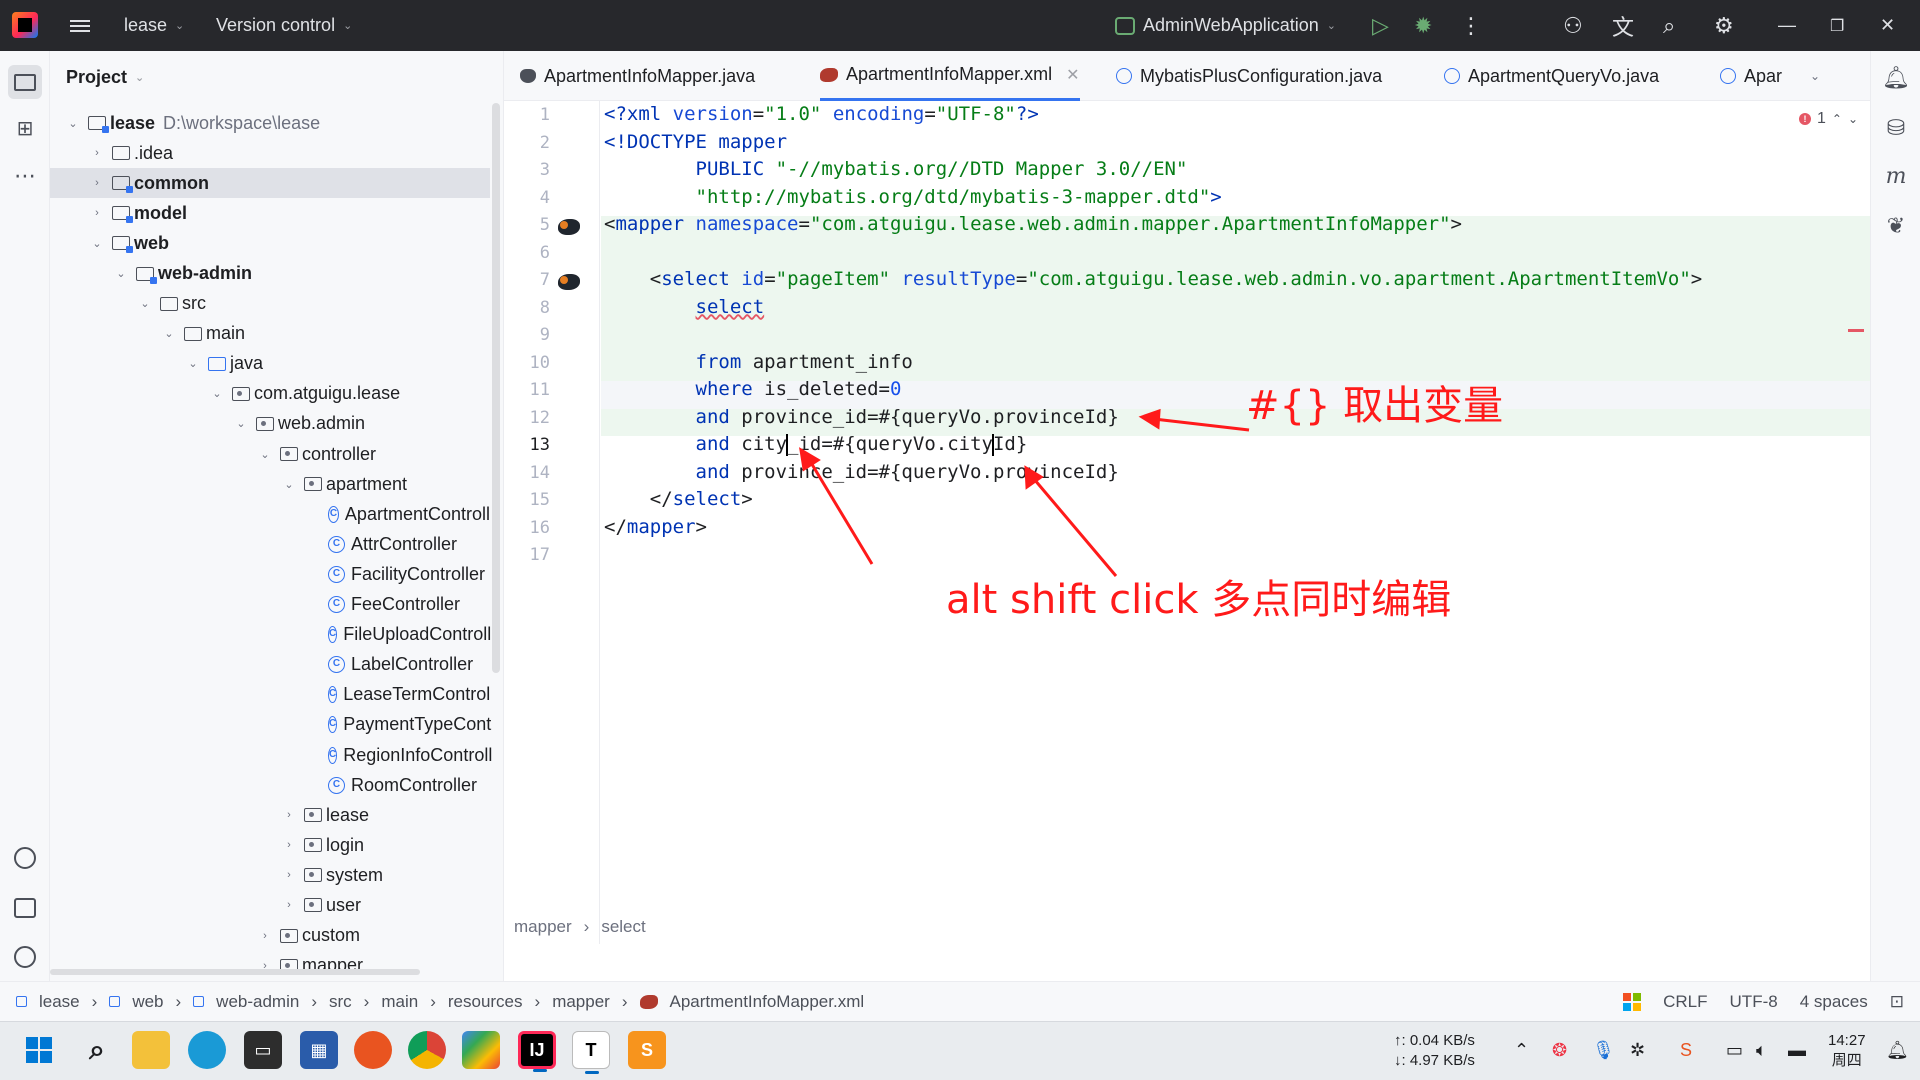 This screenshot has width=1920, height=1080. Describe the element at coordinates (270, 725) in the screenshot. I see `tree-item-class: C PaymentTypeCont` at that location.